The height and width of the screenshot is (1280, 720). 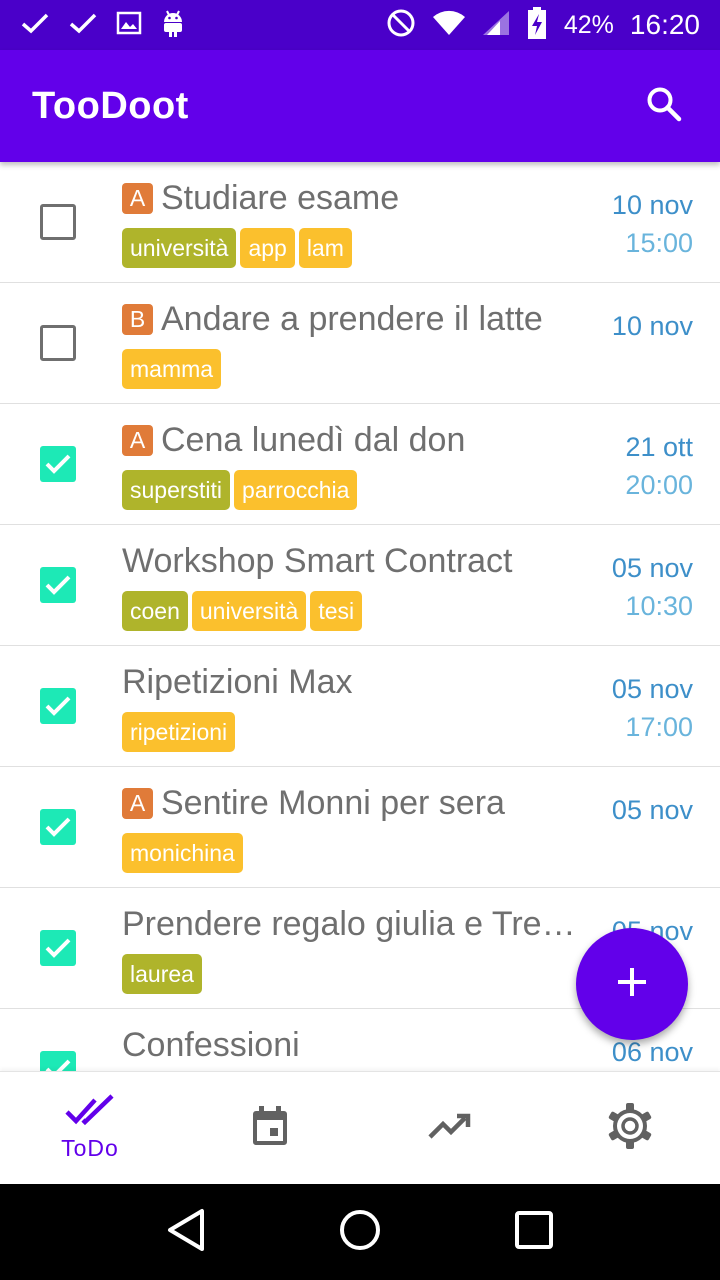 I want to click on settings-gear-icon, so click(x=630, y=1128).